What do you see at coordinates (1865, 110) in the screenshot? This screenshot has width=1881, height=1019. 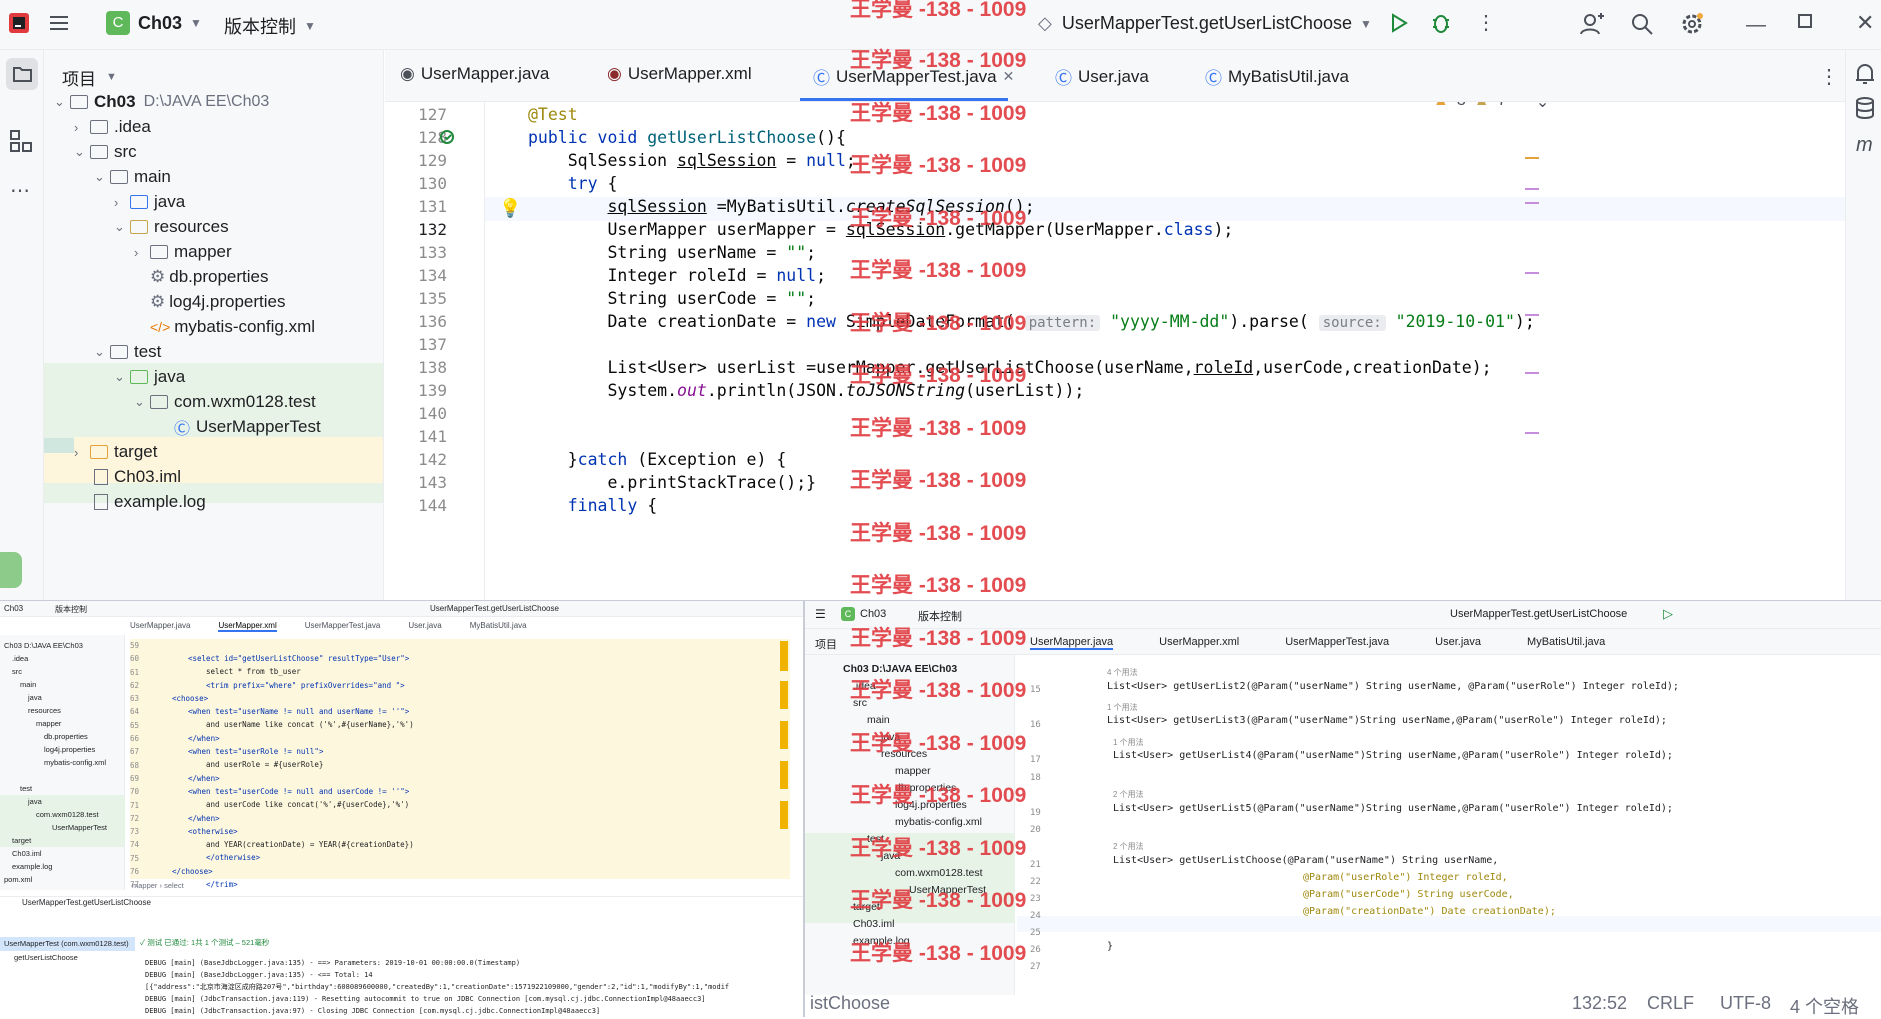 I see `database-icon` at bounding box center [1865, 110].